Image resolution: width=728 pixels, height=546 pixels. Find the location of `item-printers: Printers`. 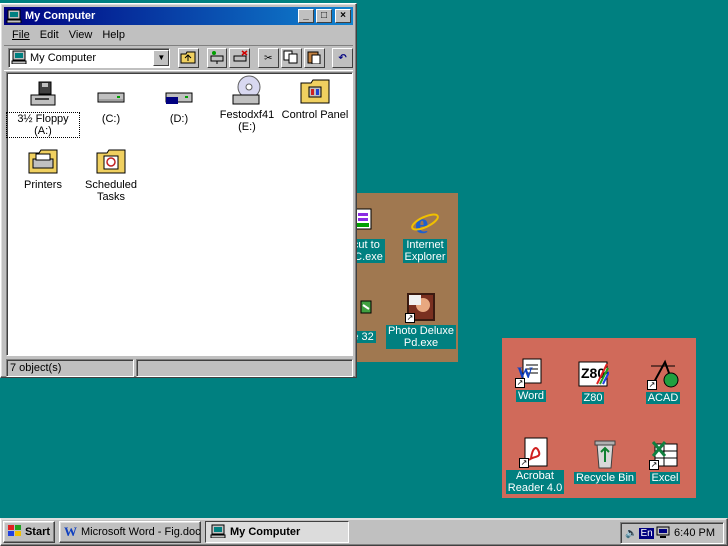

item-printers: Printers is located at coordinates (43, 168).